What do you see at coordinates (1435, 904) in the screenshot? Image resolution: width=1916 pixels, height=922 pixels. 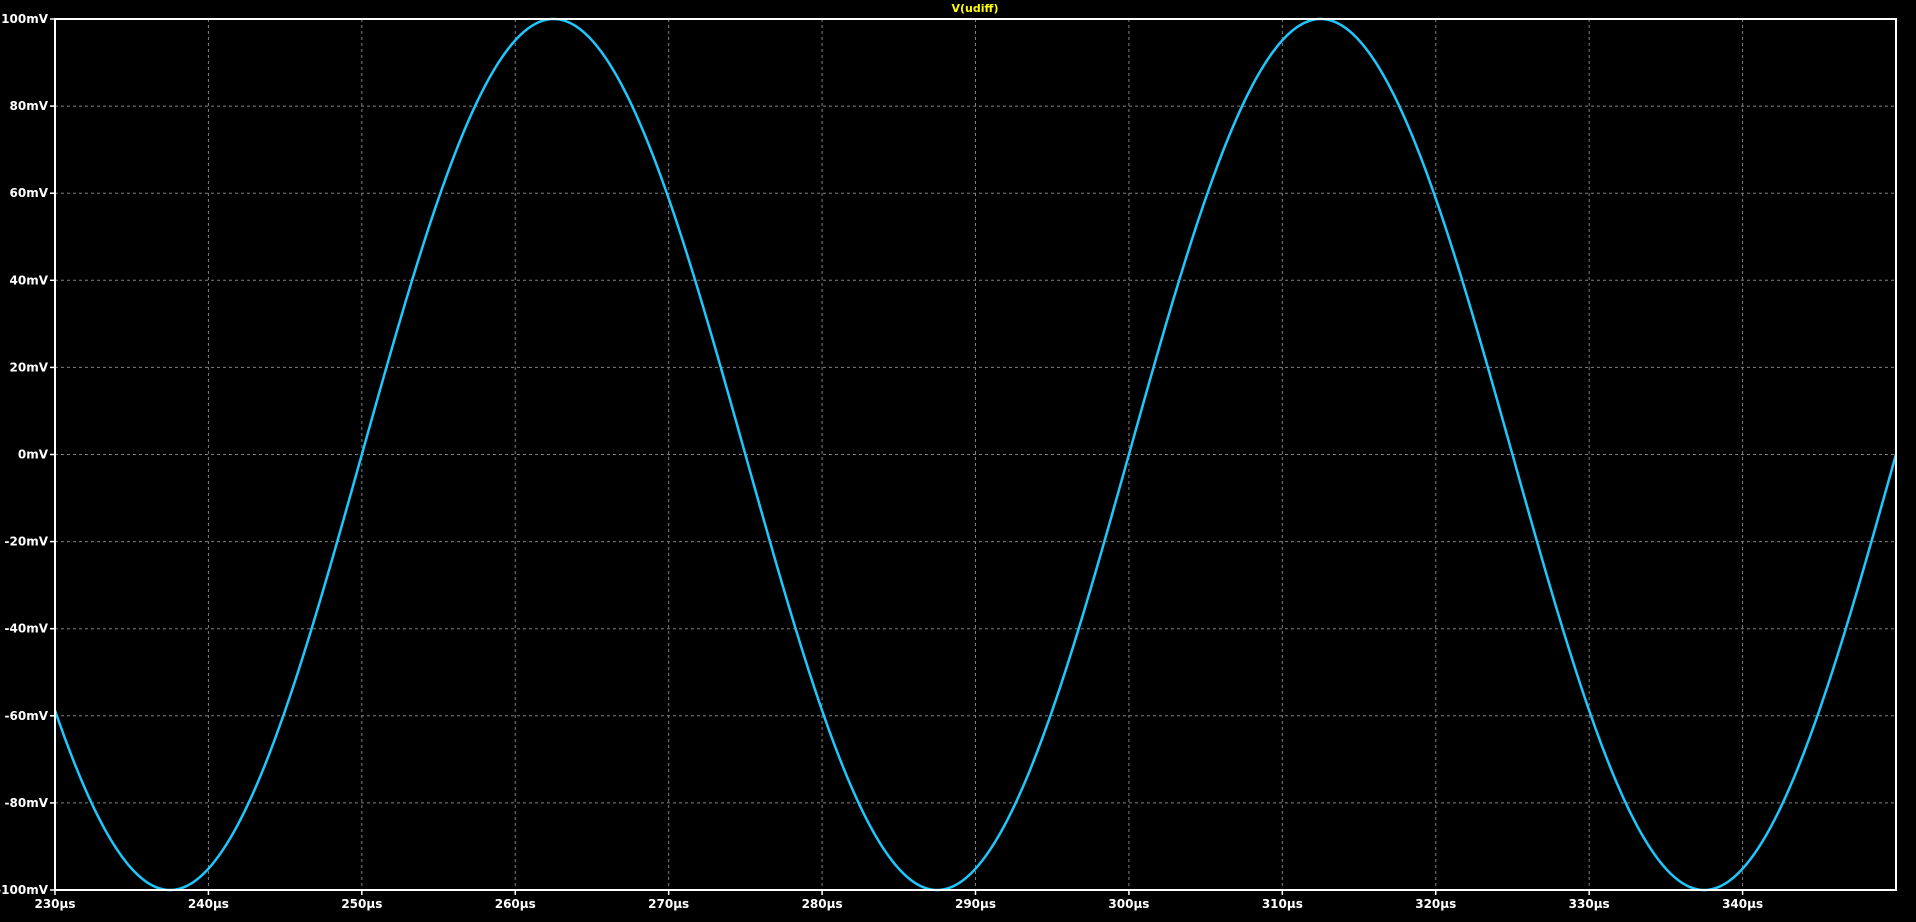 I see `x-tick-label: 320µs` at bounding box center [1435, 904].